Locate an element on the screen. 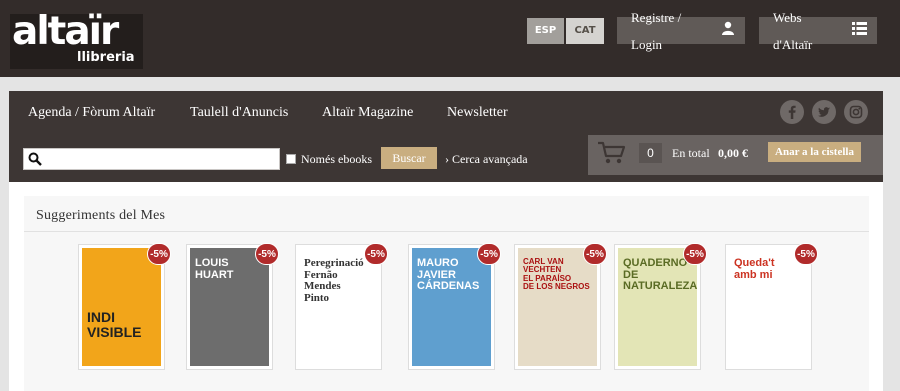  logo-wordmark: altaïr is located at coordinates (65, 31).